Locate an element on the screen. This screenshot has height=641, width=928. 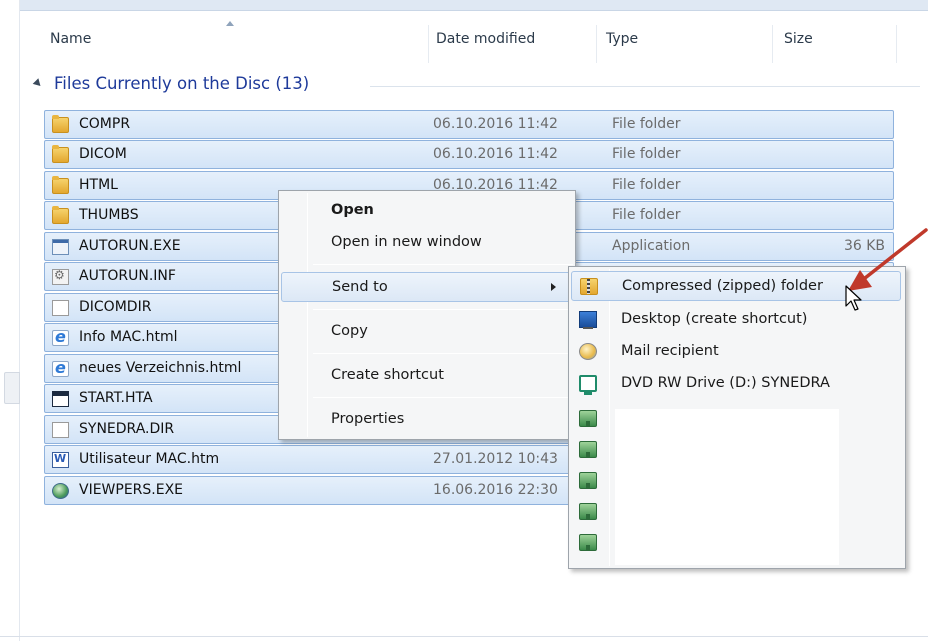
menu-item-label: Open is located at coordinates (352, 210).